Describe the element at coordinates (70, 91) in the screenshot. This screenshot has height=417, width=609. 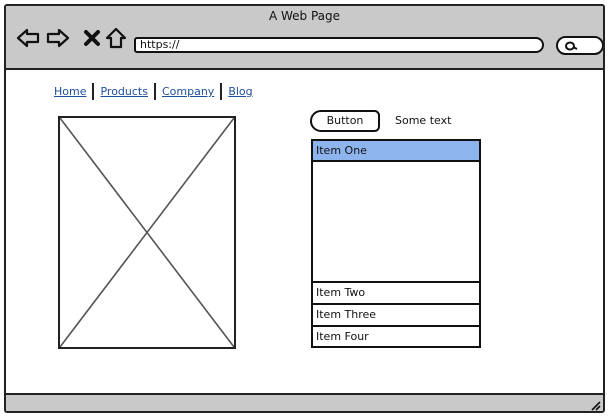
I see `nav-link-home: Home` at that location.